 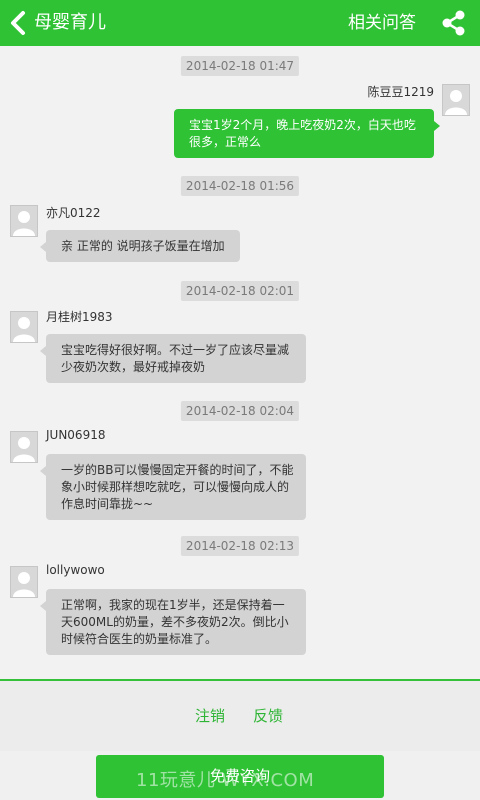 I want to click on timestamp: 2014-02-18 02:13, so click(x=240, y=546).